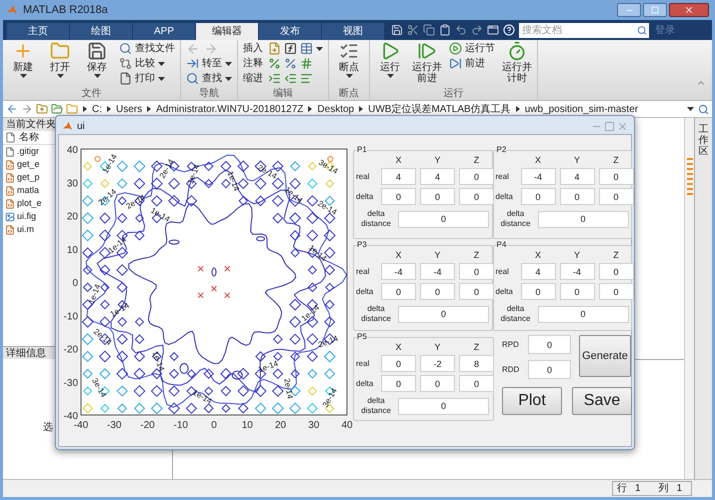  What do you see at coordinates (437, 363) in the screenshot?
I see `input-field: -2` at bounding box center [437, 363].